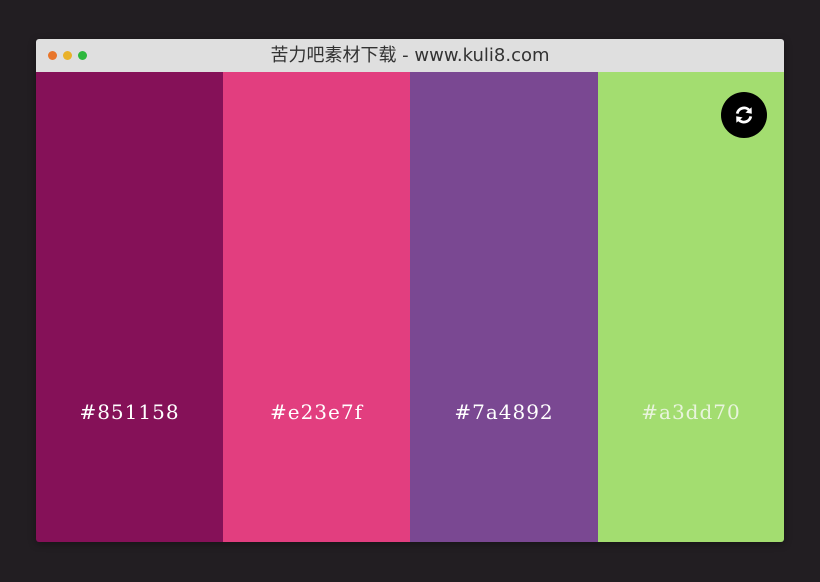 The width and height of the screenshot is (820, 582). What do you see at coordinates (316, 412) in the screenshot?
I see `swatch-hex-label: #e23e7f` at bounding box center [316, 412].